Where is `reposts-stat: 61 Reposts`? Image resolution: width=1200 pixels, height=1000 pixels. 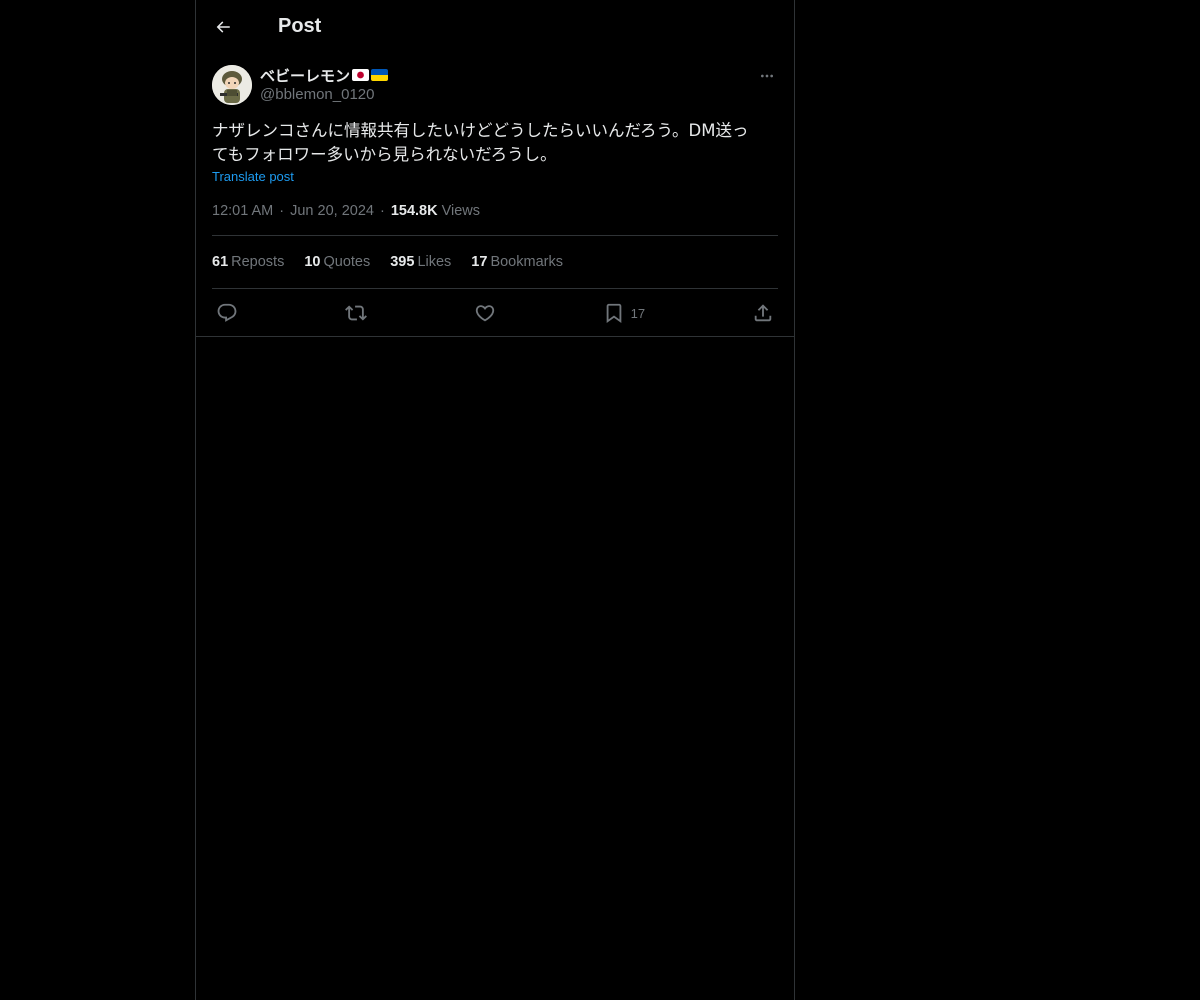 reposts-stat: 61 Reposts is located at coordinates (248, 262).